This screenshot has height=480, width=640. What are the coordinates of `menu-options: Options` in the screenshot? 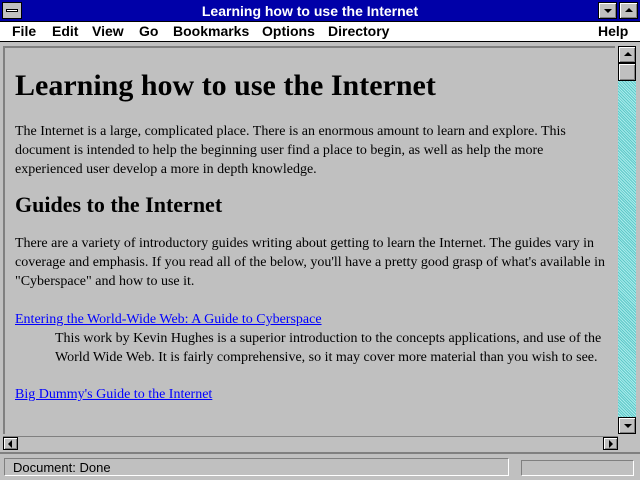 It's located at (288, 31).